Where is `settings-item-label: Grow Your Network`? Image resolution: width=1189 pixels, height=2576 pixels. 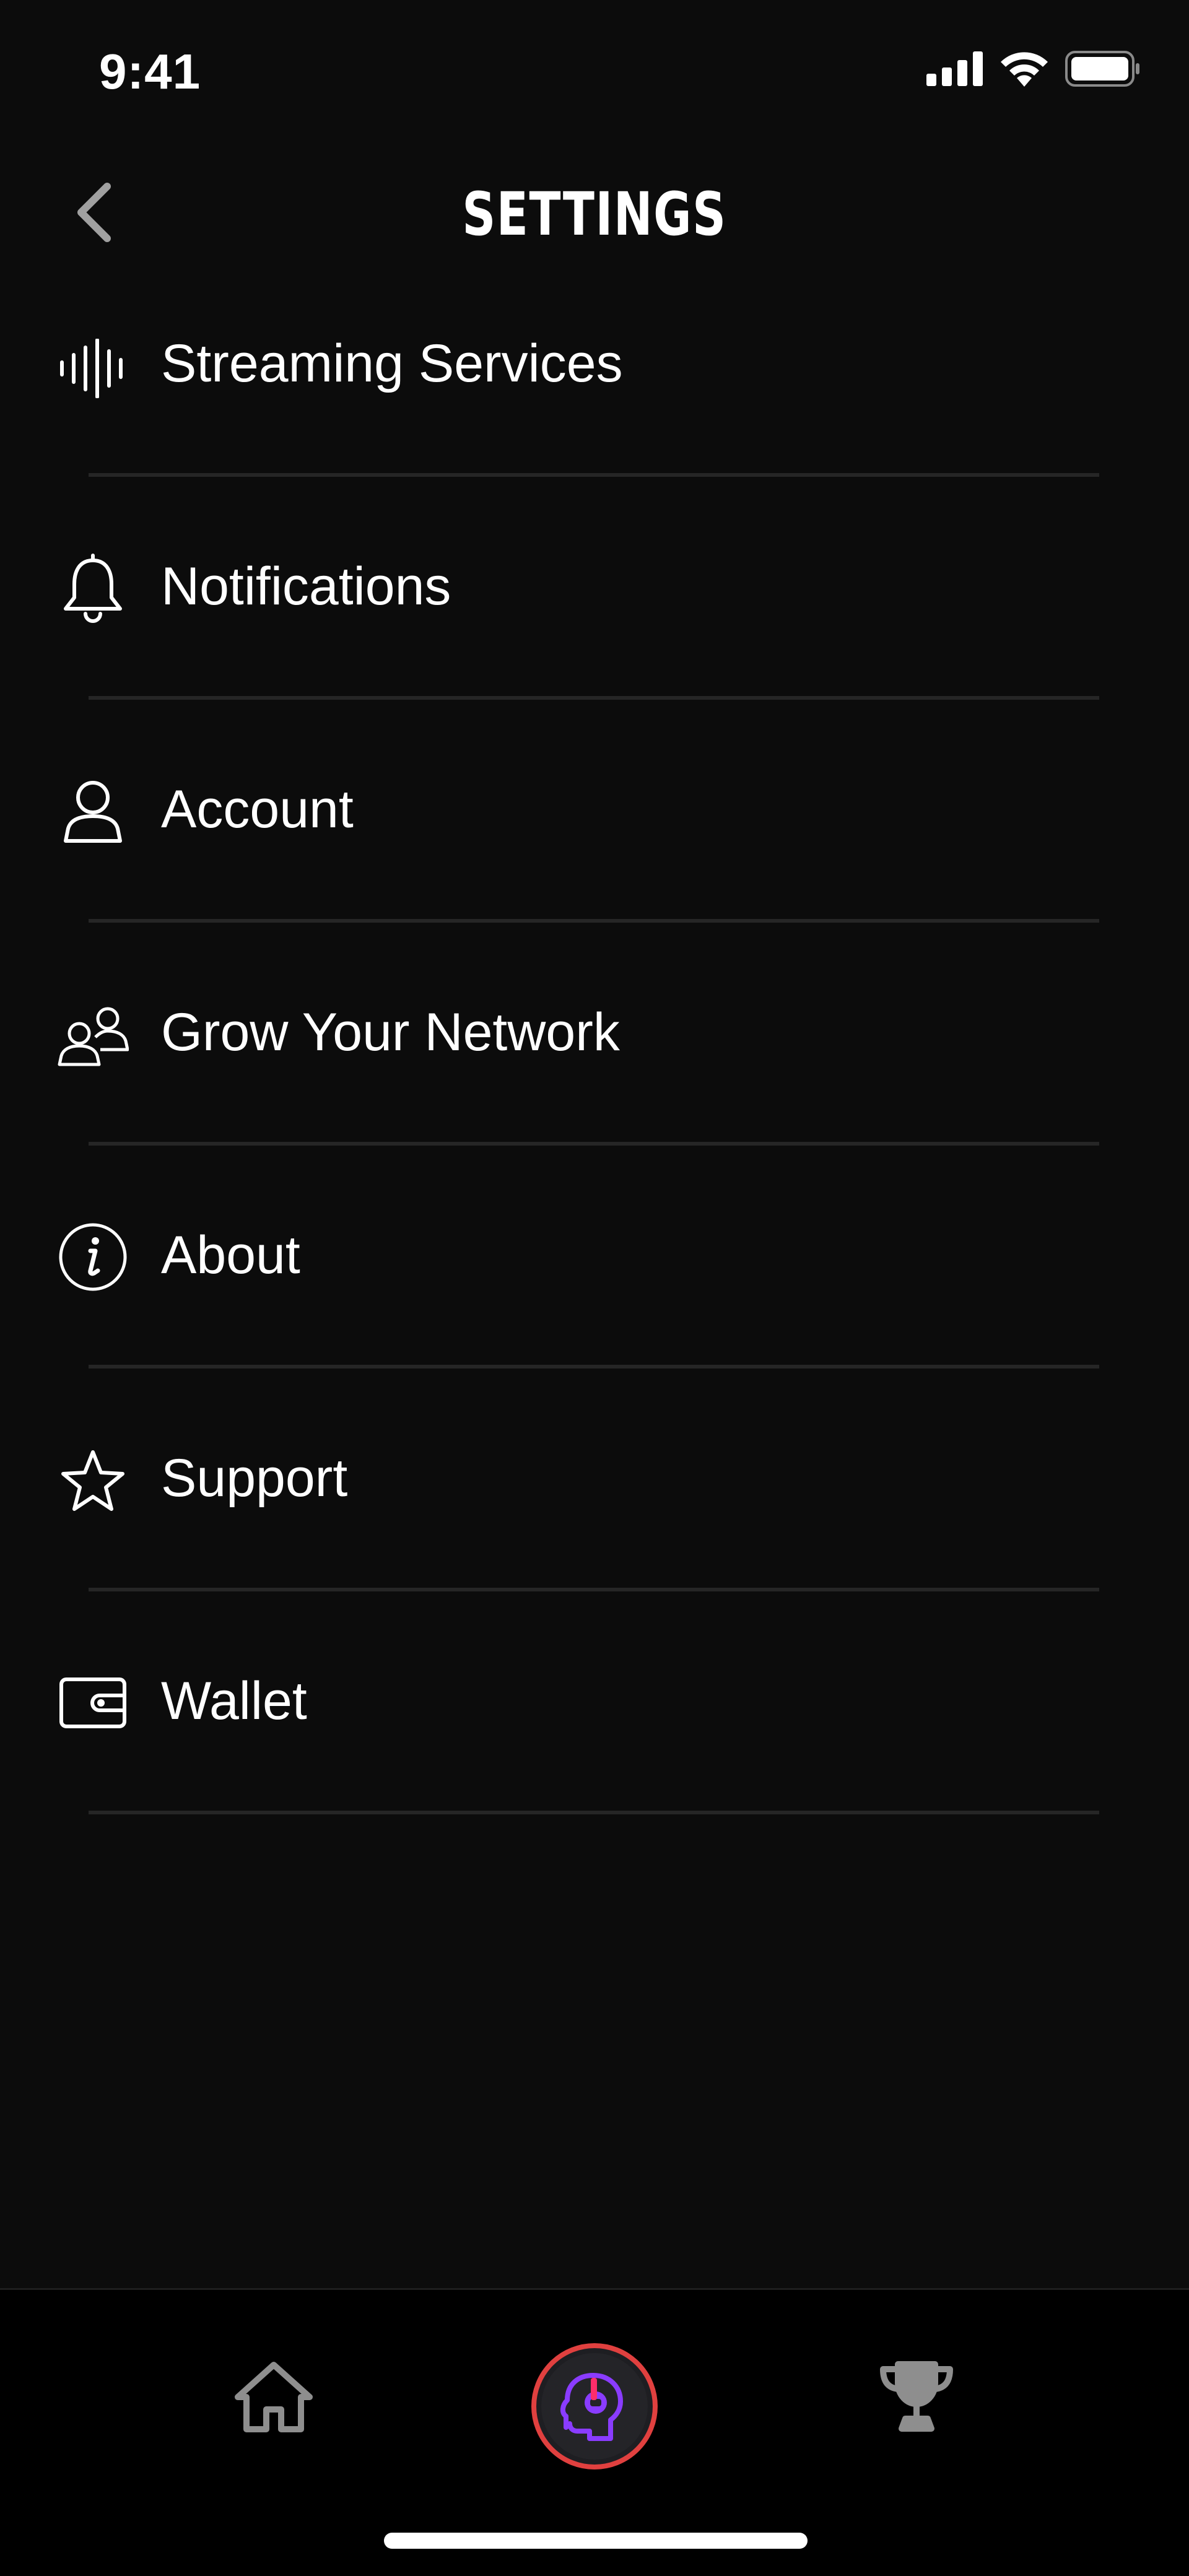 settings-item-label: Grow Your Network is located at coordinates (390, 1032).